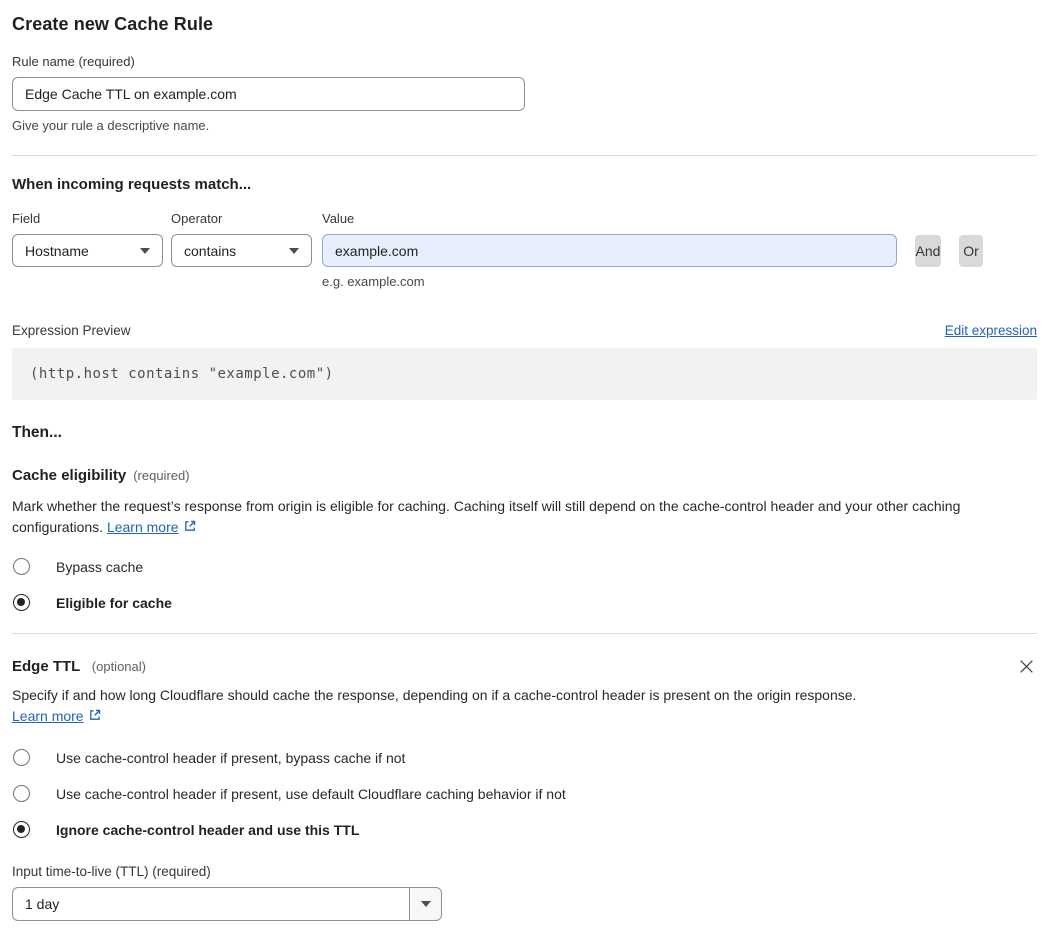 The image size is (1058, 933). What do you see at coordinates (113, 24) in the screenshot?
I see `page-title: Create new Cache Rule` at bounding box center [113, 24].